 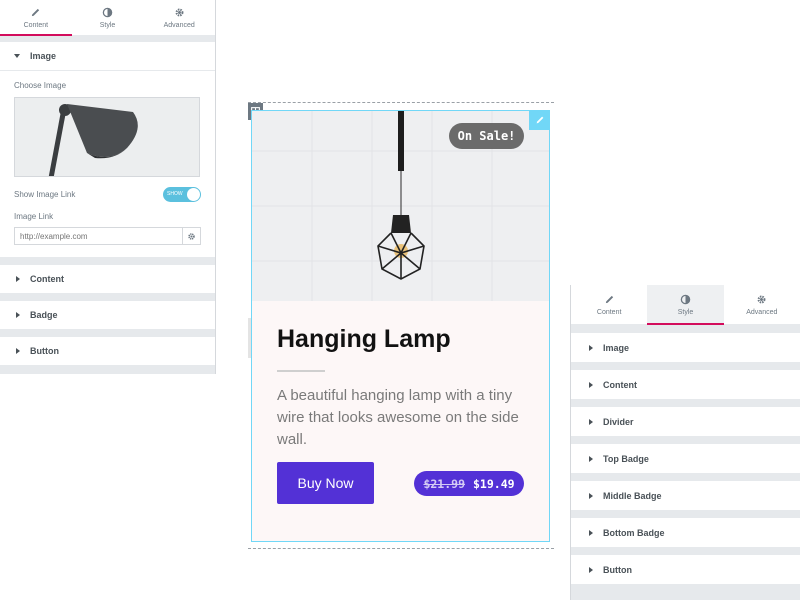 I want to click on section-button: Button, so click(x=107, y=351).